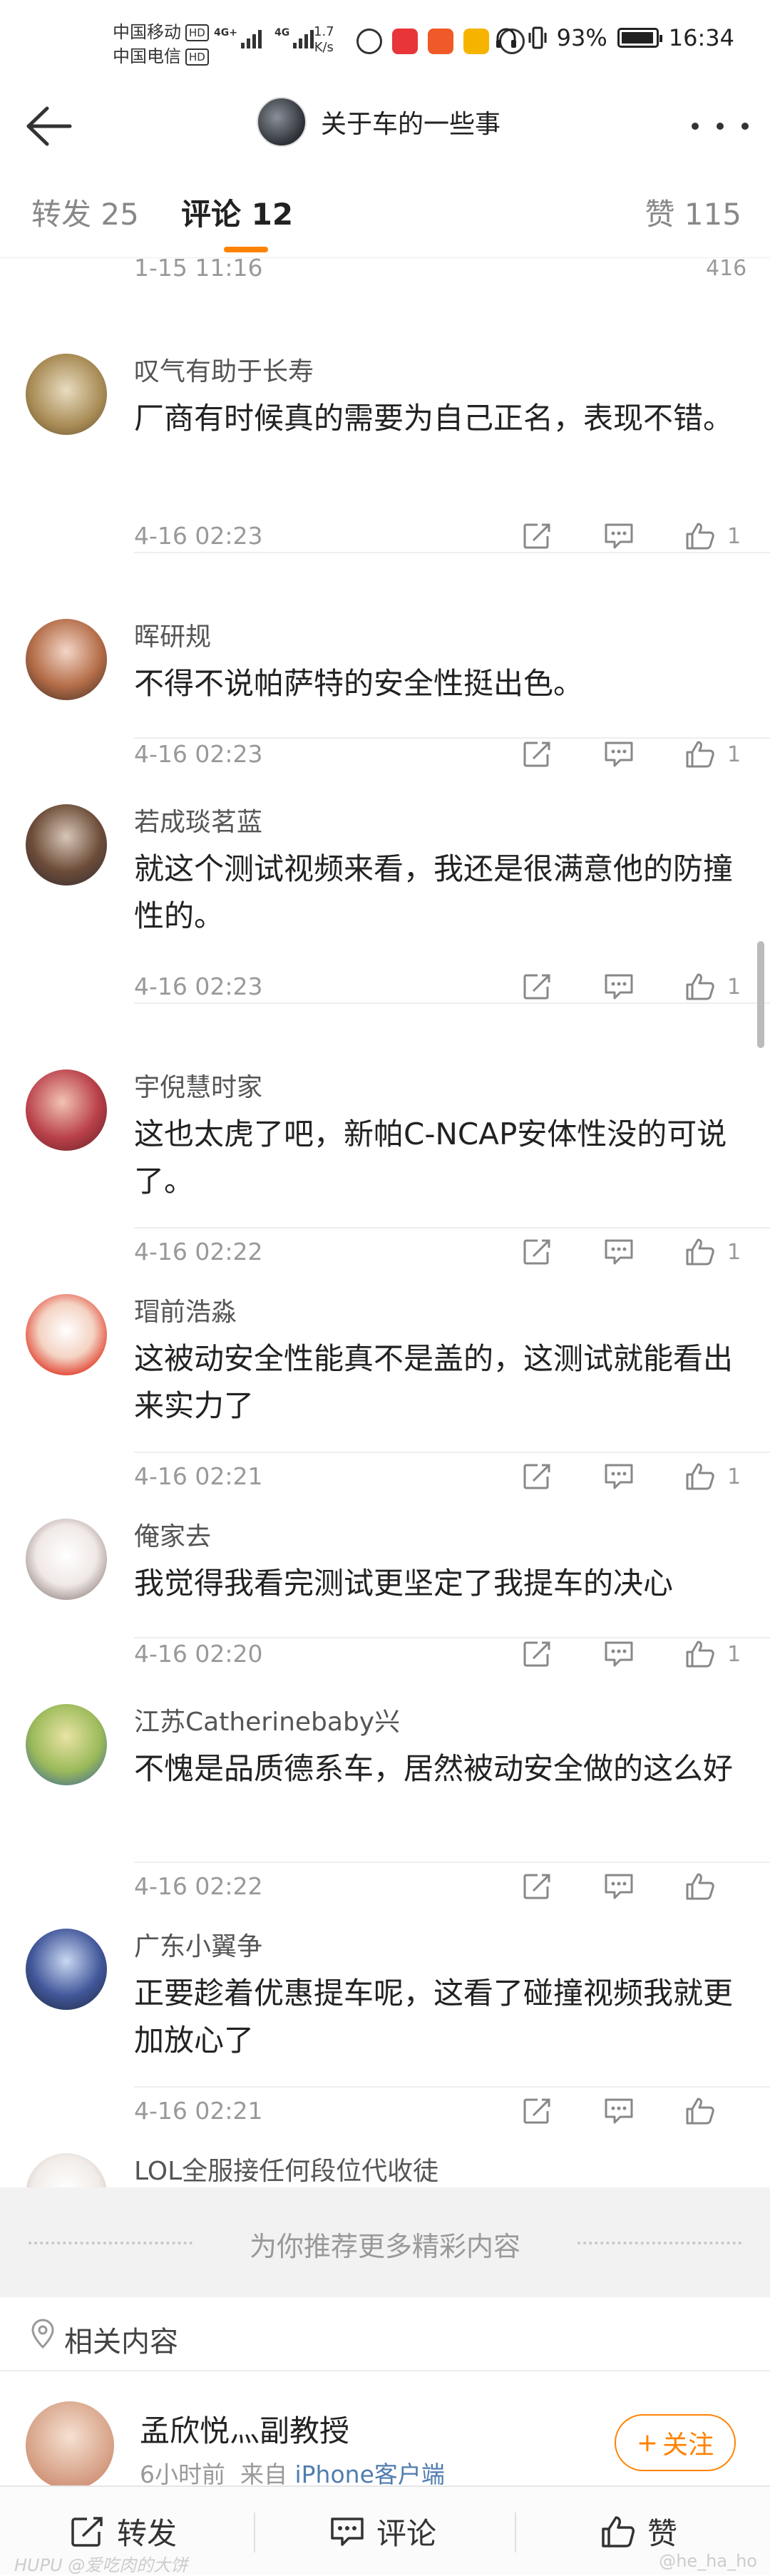 The height and width of the screenshot is (2576, 770). Describe the element at coordinates (382, 2531) in the screenshot. I see `comment-button: 评论` at that location.